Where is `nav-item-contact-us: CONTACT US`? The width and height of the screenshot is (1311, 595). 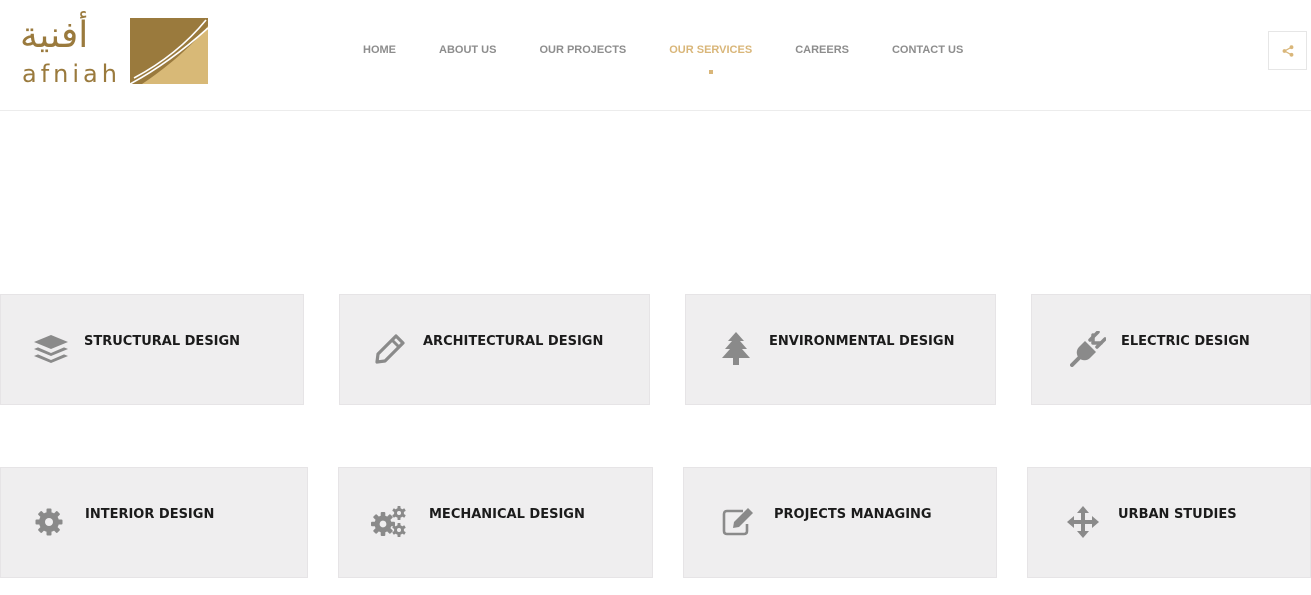
nav-item-contact-us: CONTACT US is located at coordinates (927, 50).